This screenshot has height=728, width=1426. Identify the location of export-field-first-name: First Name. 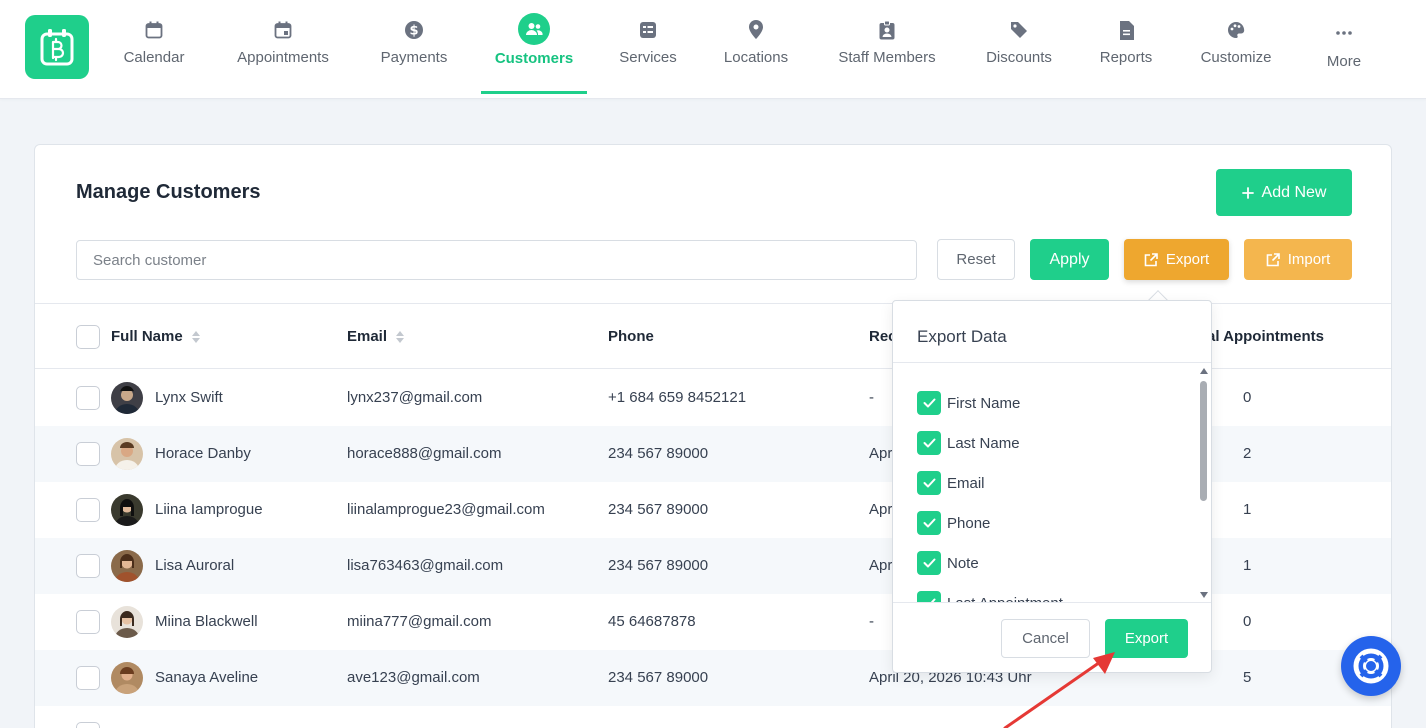
(968, 403).